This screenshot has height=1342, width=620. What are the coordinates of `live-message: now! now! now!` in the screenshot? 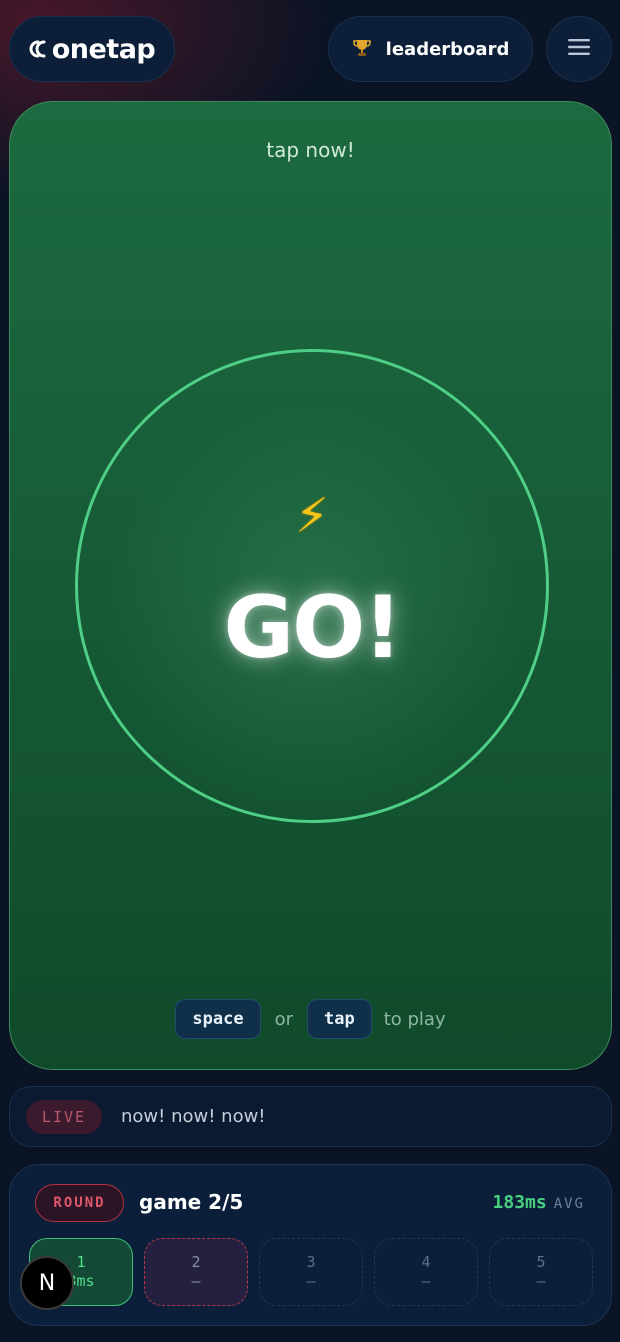 It's located at (193, 1116).